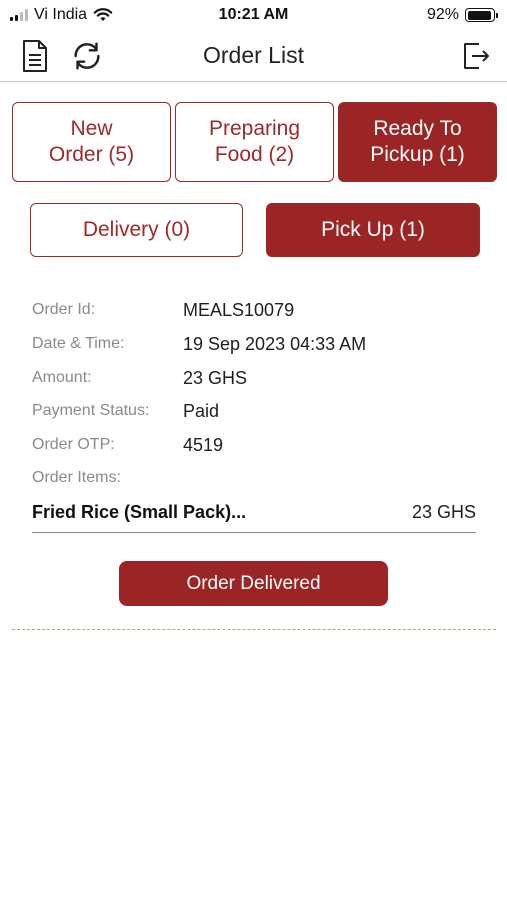 This screenshot has height=900, width=507. I want to click on tab-label-line2: Pickup (1), so click(417, 154).